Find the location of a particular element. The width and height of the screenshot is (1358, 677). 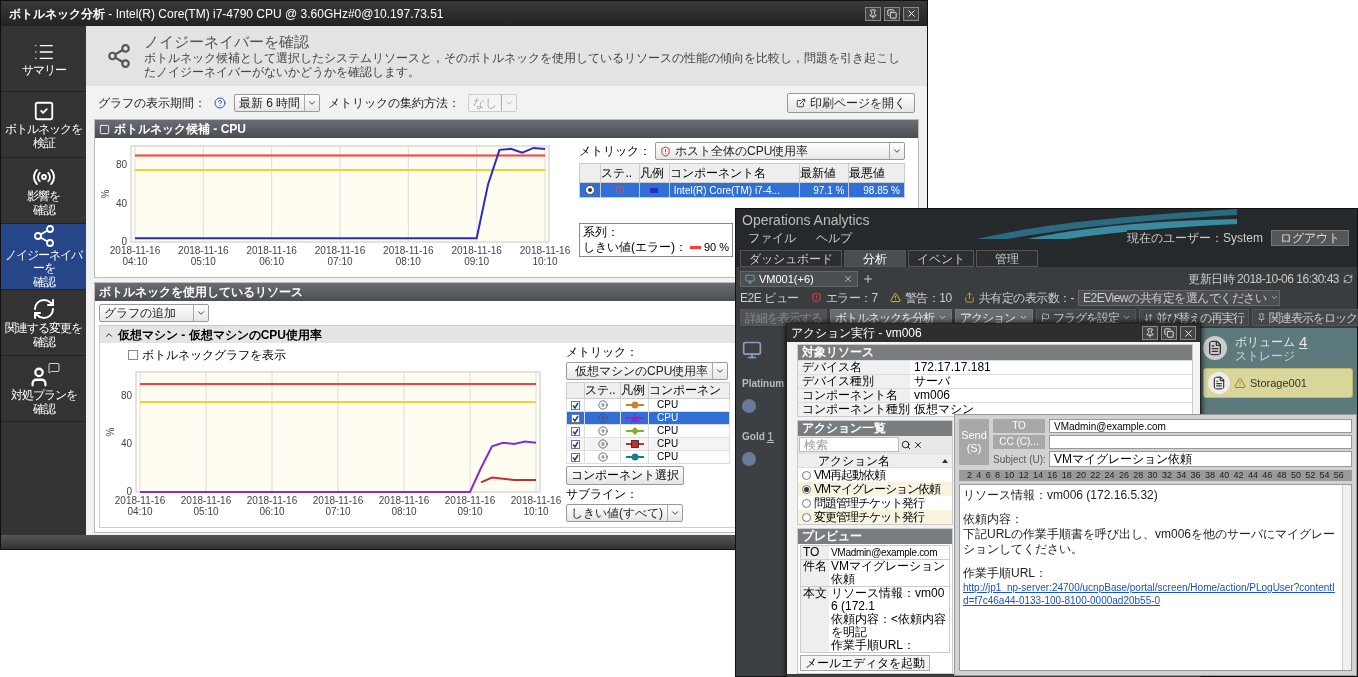

subline-dropdown: しきい値(すべて) is located at coordinates (624, 513).